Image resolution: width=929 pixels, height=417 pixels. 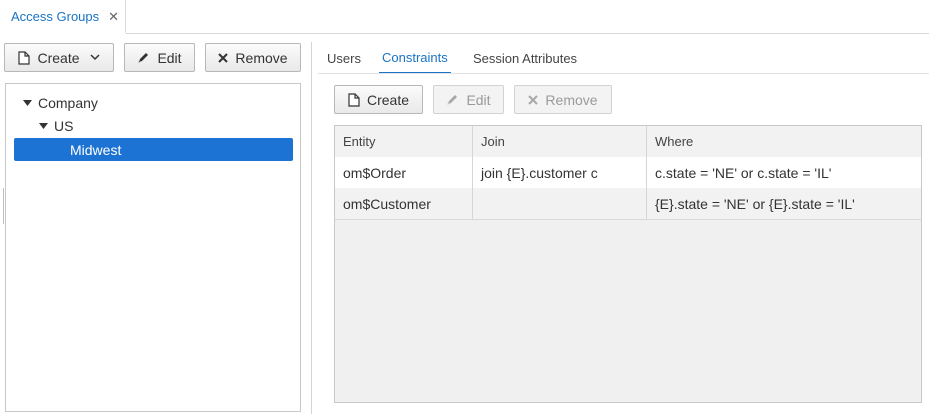 I want to click on tree-node-label: Company, so click(x=68, y=103).